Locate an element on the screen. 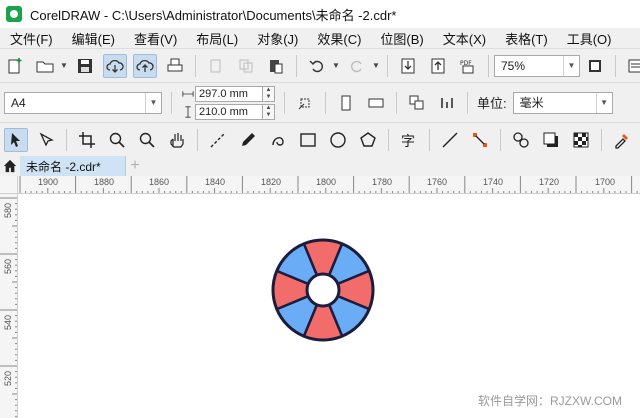 The width and height of the screenshot is (640, 418). life-ring-inner-outline is located at coordinates (323, 290).